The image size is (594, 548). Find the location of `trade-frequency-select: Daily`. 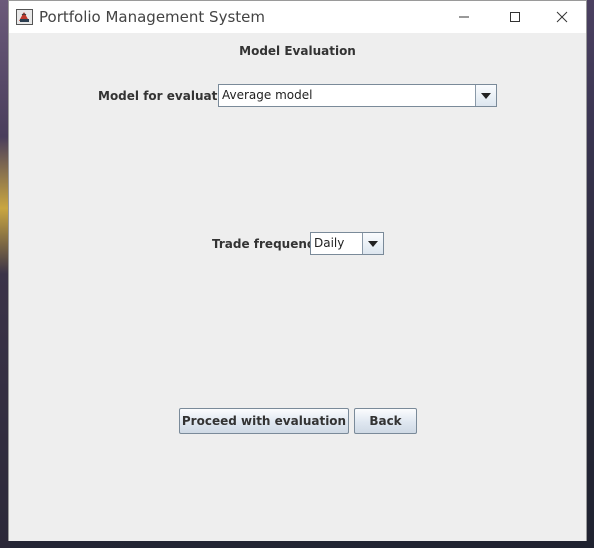

trade-frequency-select: Daily is located at coordinates (347, 243).